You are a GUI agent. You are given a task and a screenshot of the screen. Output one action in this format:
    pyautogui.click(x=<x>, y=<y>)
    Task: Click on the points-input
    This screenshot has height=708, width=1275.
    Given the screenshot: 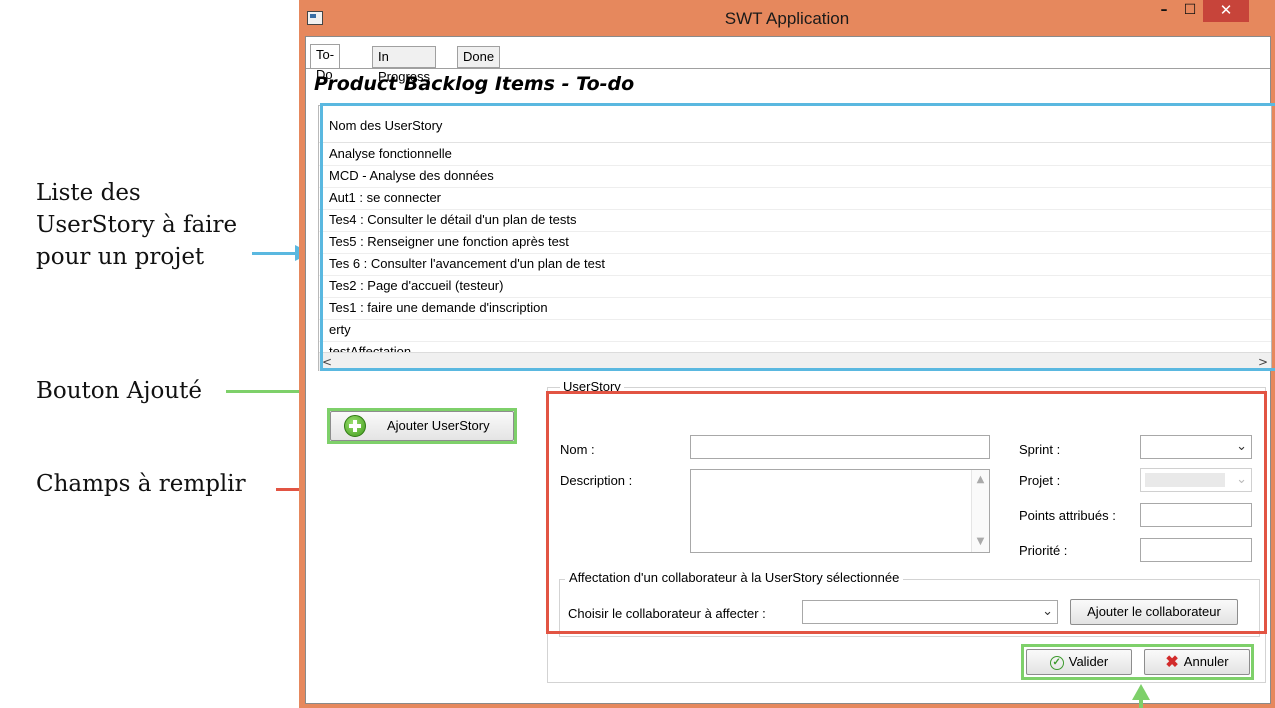 What is the action you would take?
    pyautogui.click(x=1196, y=515)
    